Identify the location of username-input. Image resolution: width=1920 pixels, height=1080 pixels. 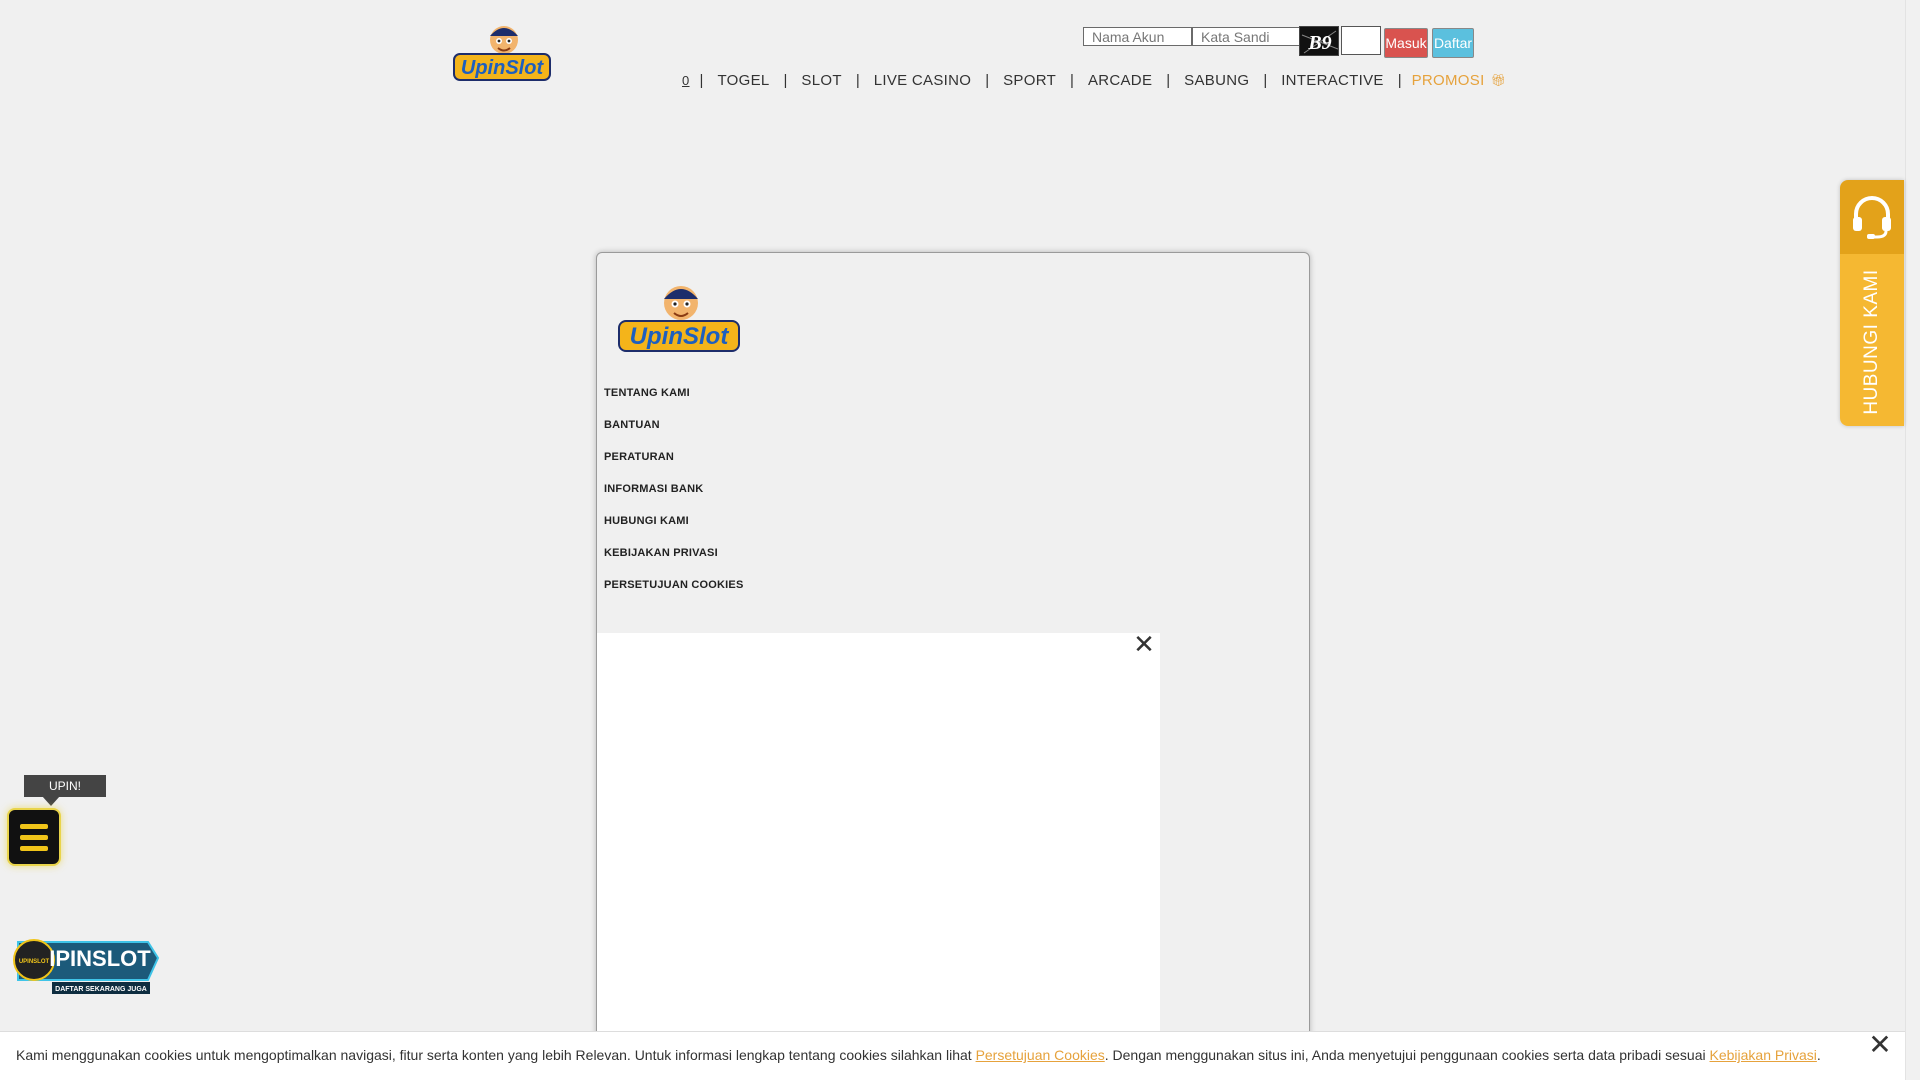
(1137, 36).